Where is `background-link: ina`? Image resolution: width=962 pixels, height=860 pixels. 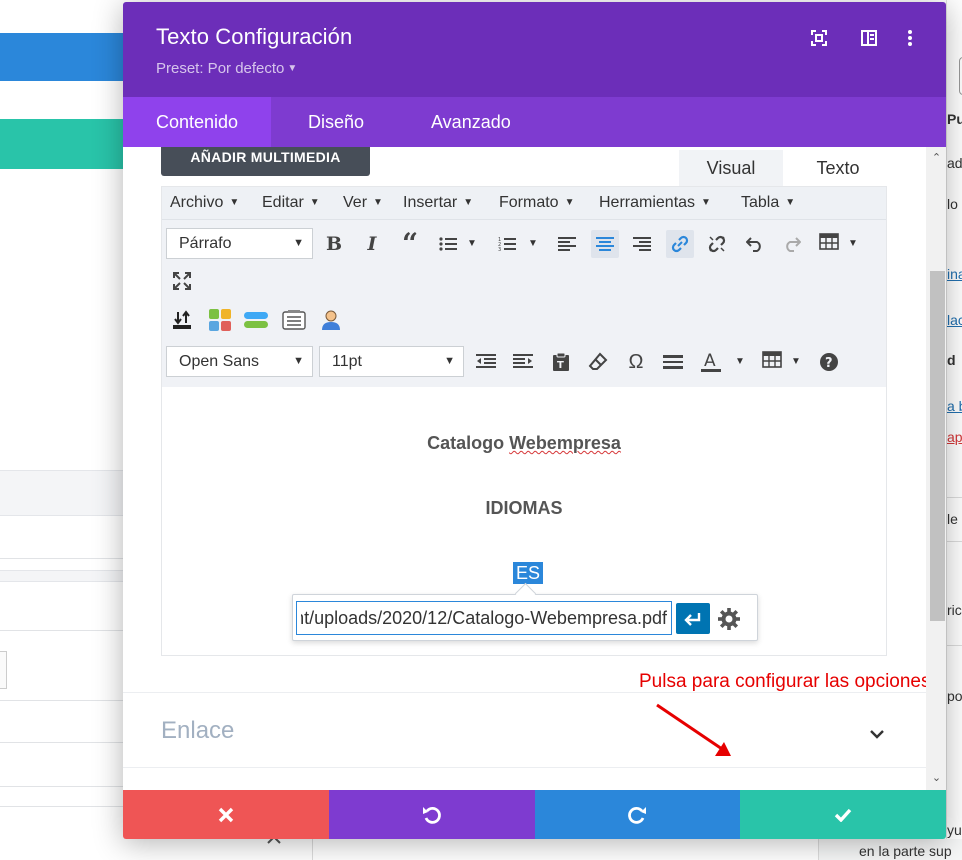 background-link: ina is located at coordinates (954, 274).